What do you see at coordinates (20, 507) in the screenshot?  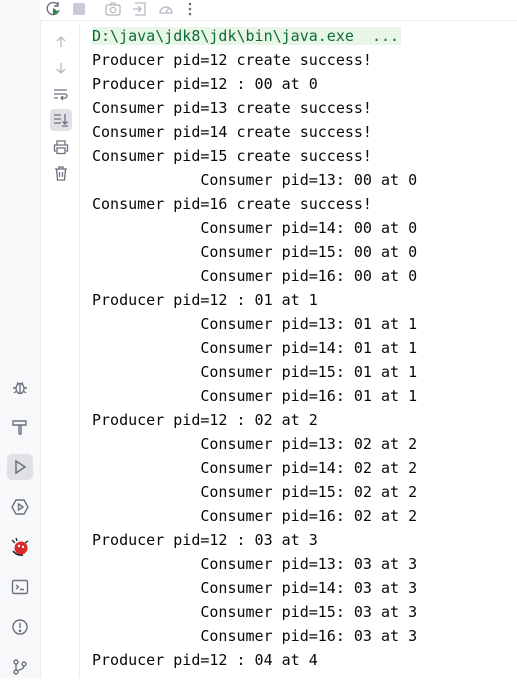 I see `services-icon` at bounding box center [20, 507].